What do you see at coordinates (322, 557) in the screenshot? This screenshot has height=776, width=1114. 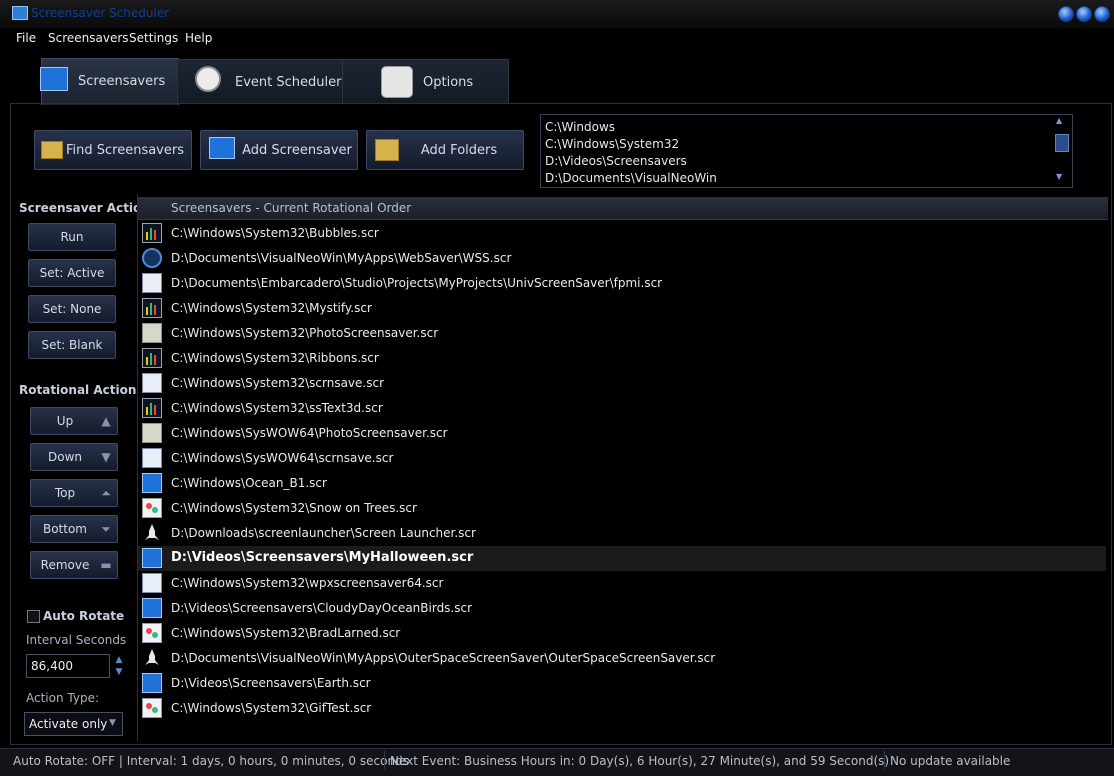 I see `list-item-path: D:\Videos\Screensavers\MyHalloween.scr` at bounding box center [322, 557].